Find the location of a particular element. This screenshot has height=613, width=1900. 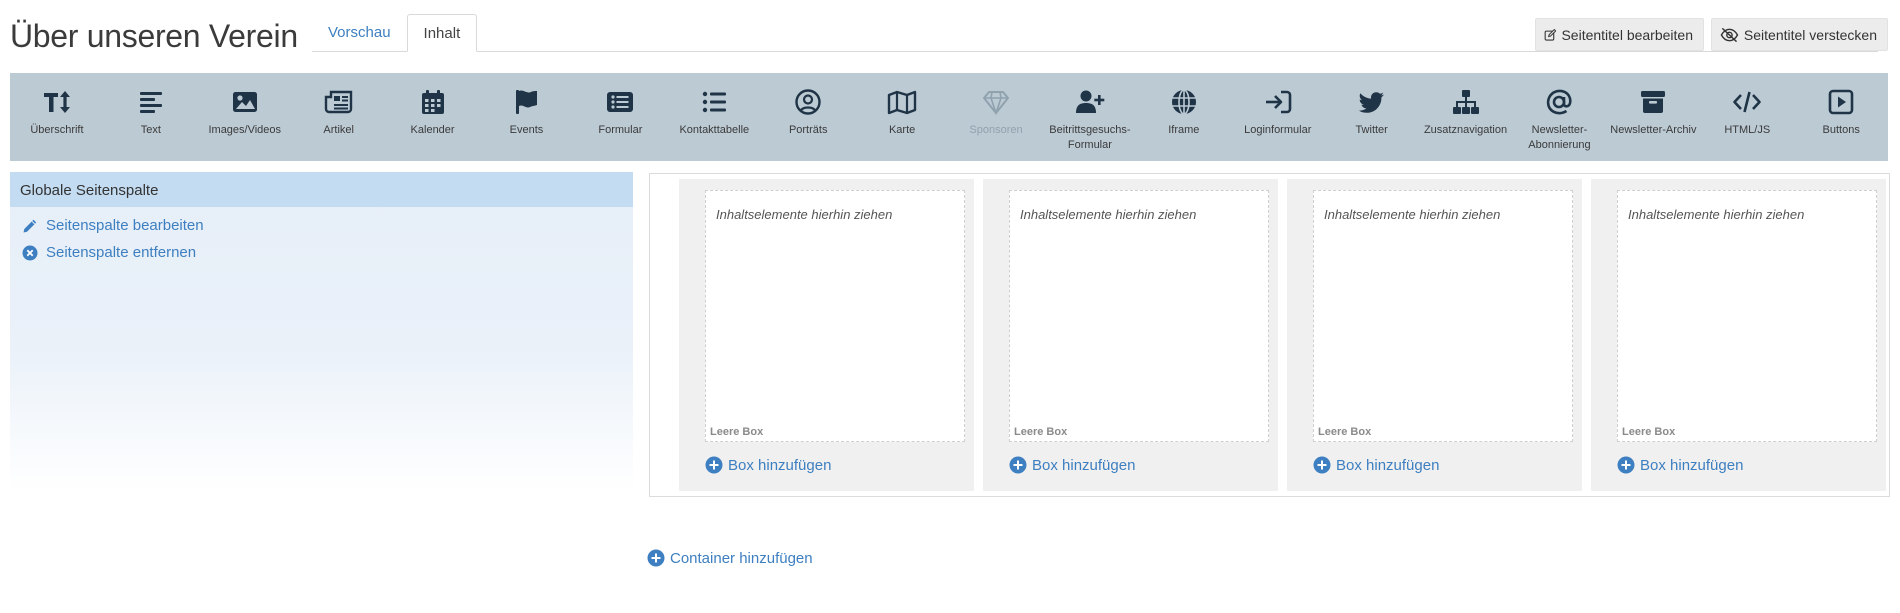

twitter-icon is located at coordinates (1371, 102).